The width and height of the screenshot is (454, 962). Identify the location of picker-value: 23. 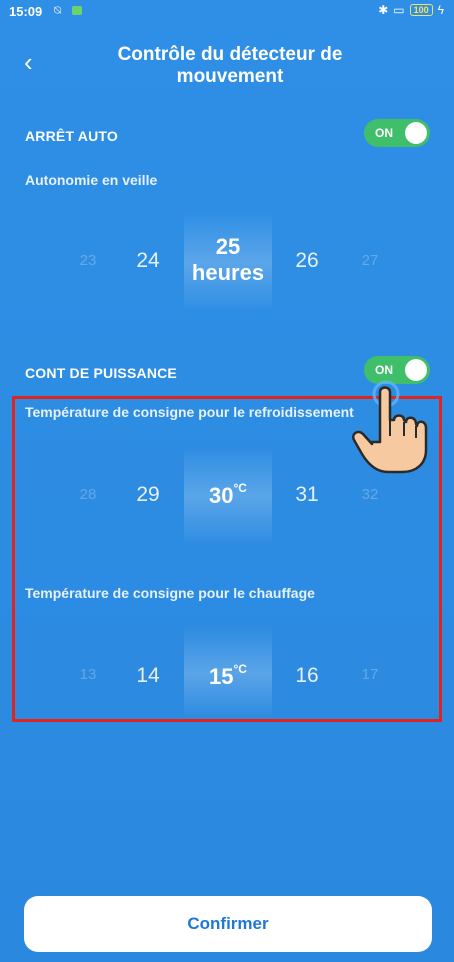
(88, 260).